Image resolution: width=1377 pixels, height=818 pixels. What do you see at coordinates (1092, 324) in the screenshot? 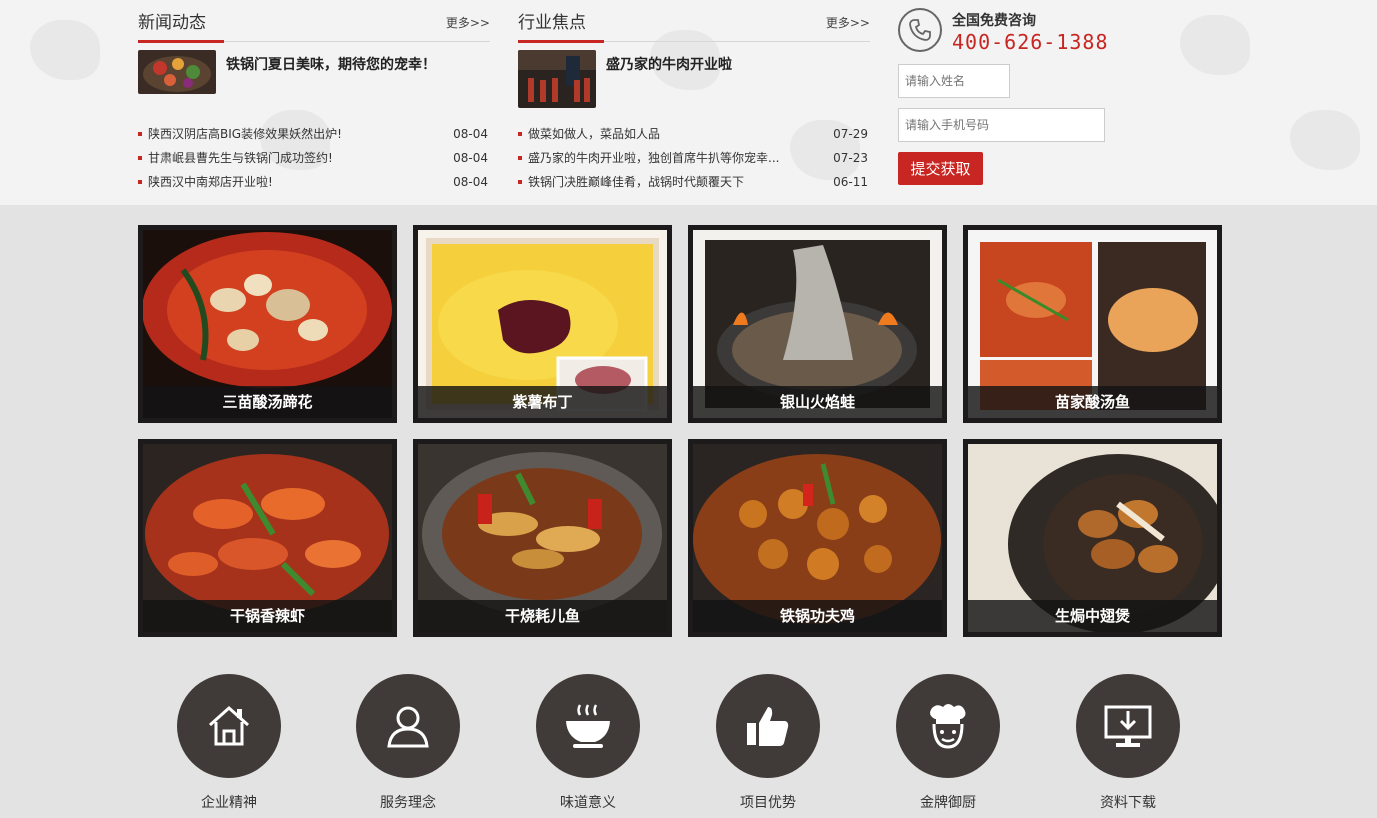
I see `dish-card: 苗家酸汤鱼` at bounding box center [1092, 324].